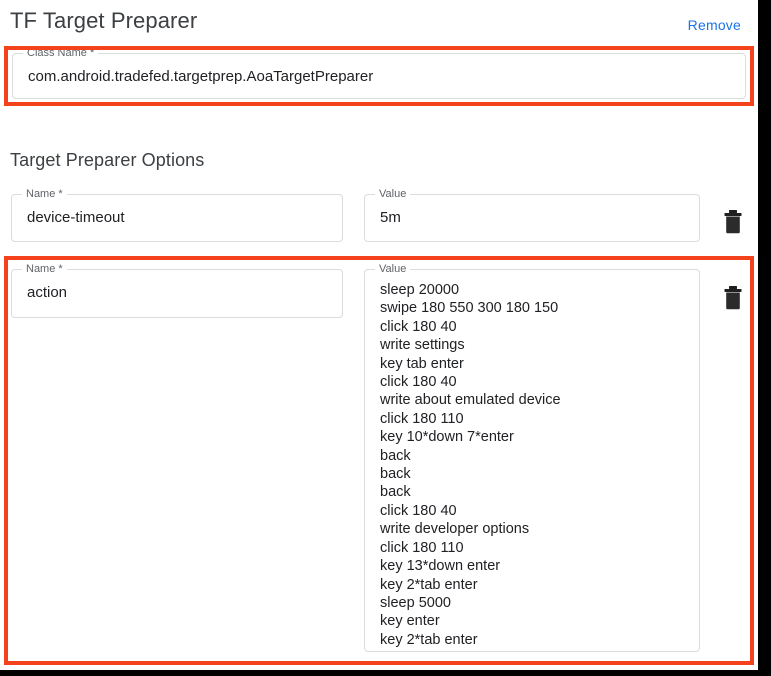 The height and width of the screenshot is (676, 771). Describe the element at coordinates (764, 338) in the screenshot. I see `right-edge-gutter` at that location.